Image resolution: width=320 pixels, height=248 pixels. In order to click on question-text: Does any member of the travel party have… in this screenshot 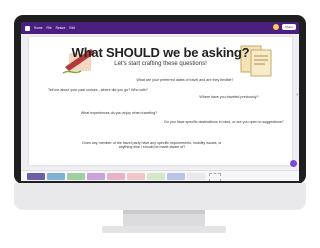, I will do `click(152, 145)`.